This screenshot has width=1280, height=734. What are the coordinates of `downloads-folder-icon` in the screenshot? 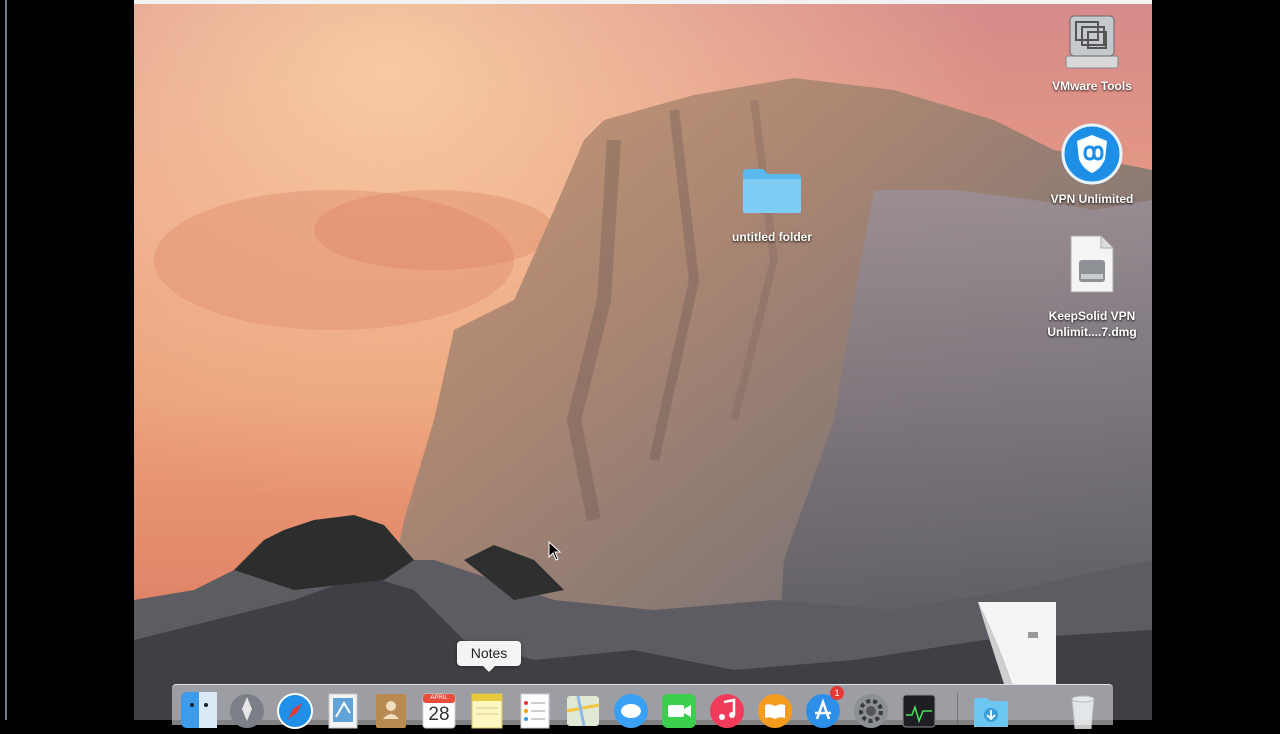 It's located at (991, 712).